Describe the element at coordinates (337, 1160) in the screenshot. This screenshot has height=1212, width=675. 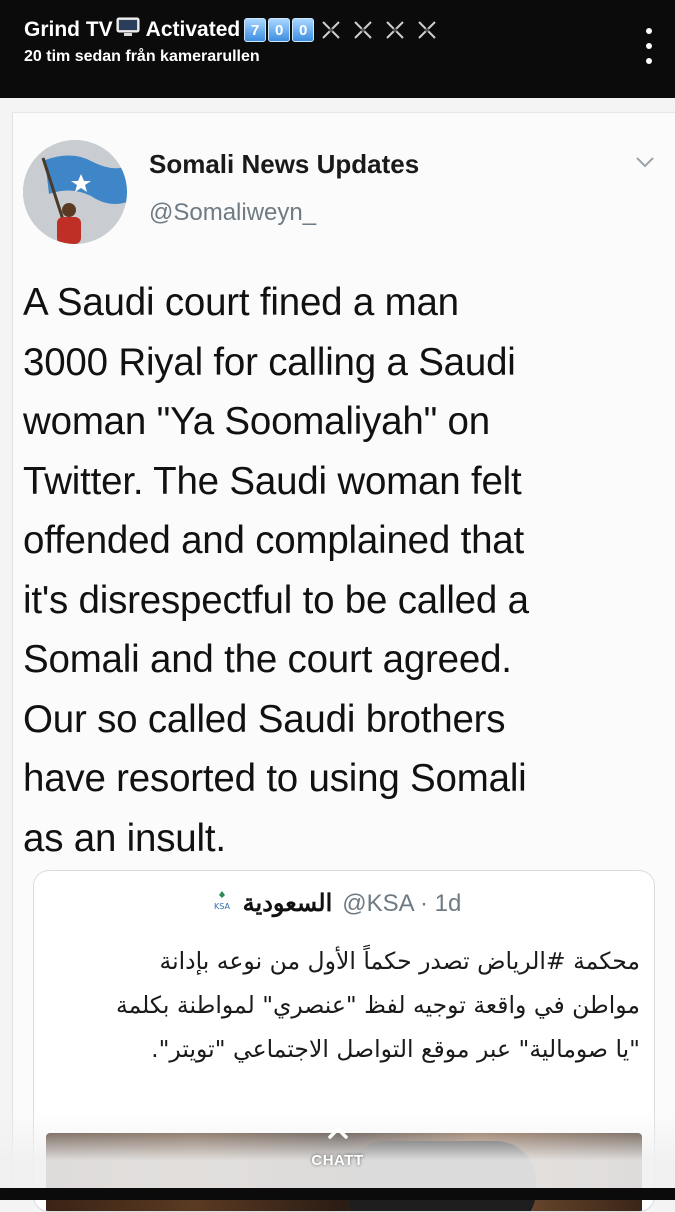
I see `chat-label: CHATT` at that location.